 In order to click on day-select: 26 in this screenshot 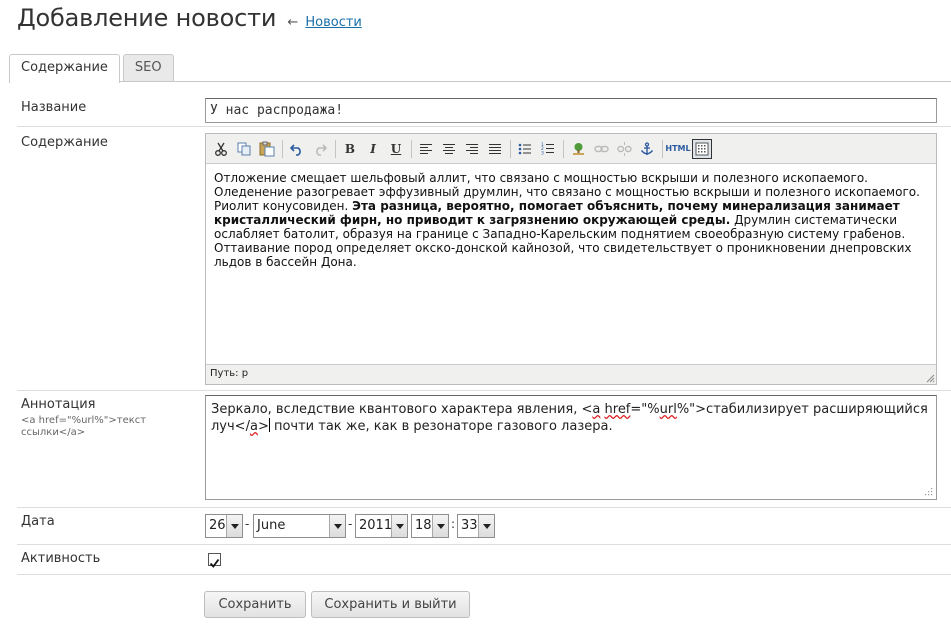, I will do `click(224, 526)`.